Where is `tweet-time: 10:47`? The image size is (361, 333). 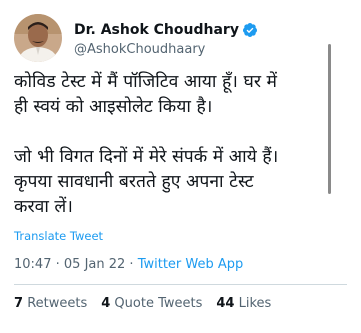 tweet-time: 10:47 is located at coordinates (32, 264).